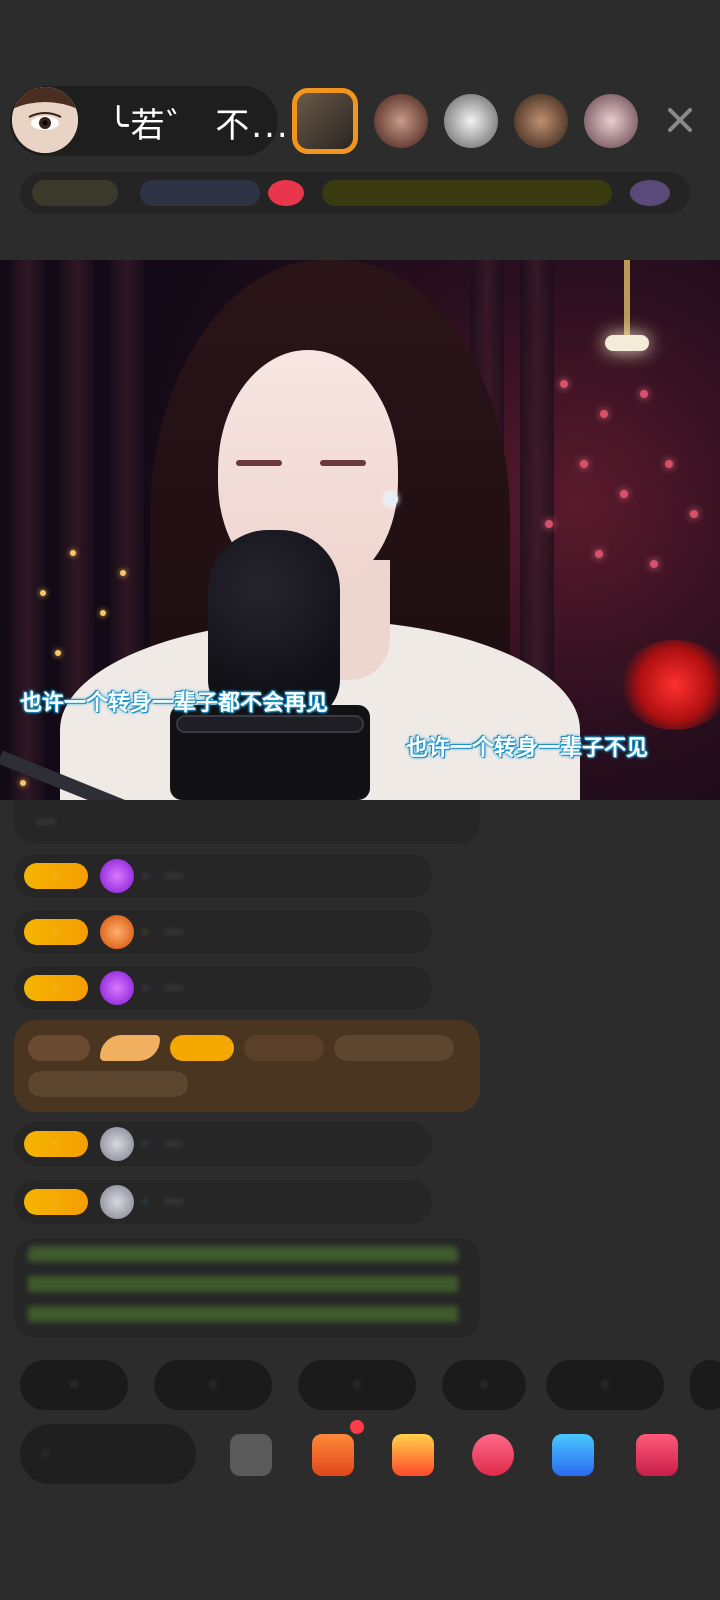 The width and height of the screenshot is (720, 1600). Describe the element at coordinates (391, 499) in the screenshot. I see `earring` at that location.